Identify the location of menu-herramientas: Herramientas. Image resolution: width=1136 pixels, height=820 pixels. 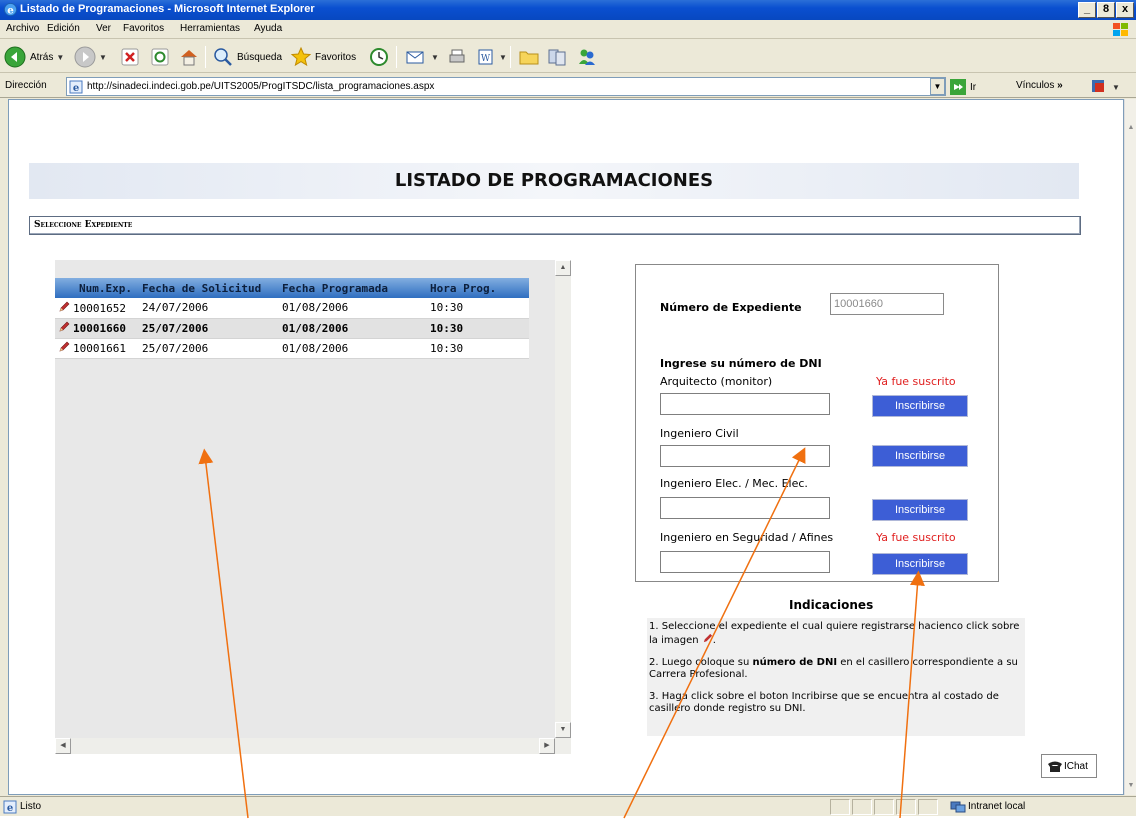
(210, 28).